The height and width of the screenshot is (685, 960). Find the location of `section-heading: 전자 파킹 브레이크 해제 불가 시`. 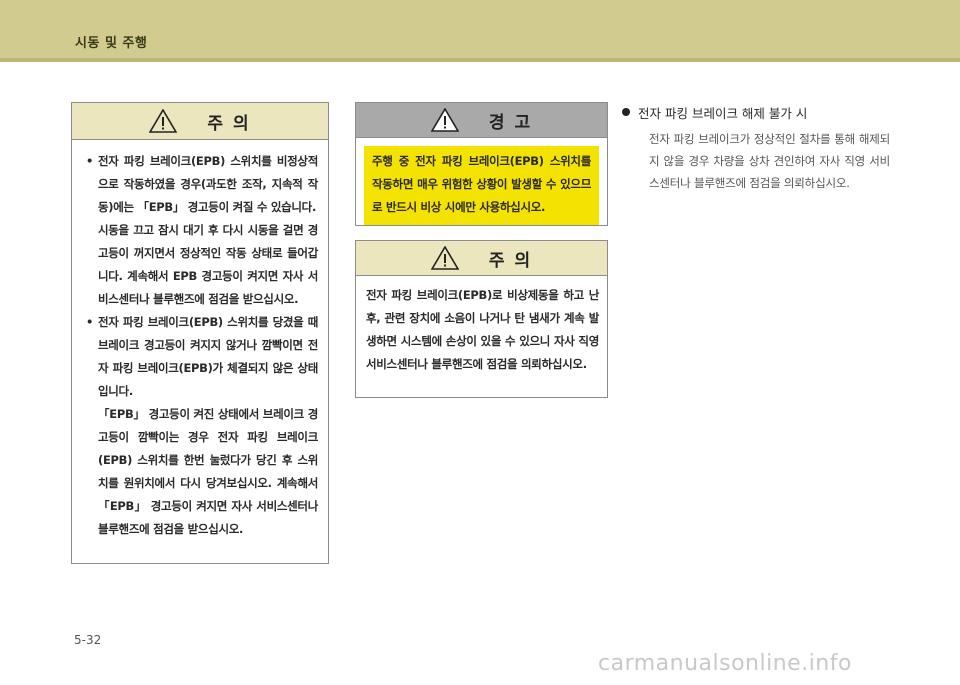

section-heading: 전자 파킹 브레이크 해제 불가 시 is located at coordinates (756, 112).